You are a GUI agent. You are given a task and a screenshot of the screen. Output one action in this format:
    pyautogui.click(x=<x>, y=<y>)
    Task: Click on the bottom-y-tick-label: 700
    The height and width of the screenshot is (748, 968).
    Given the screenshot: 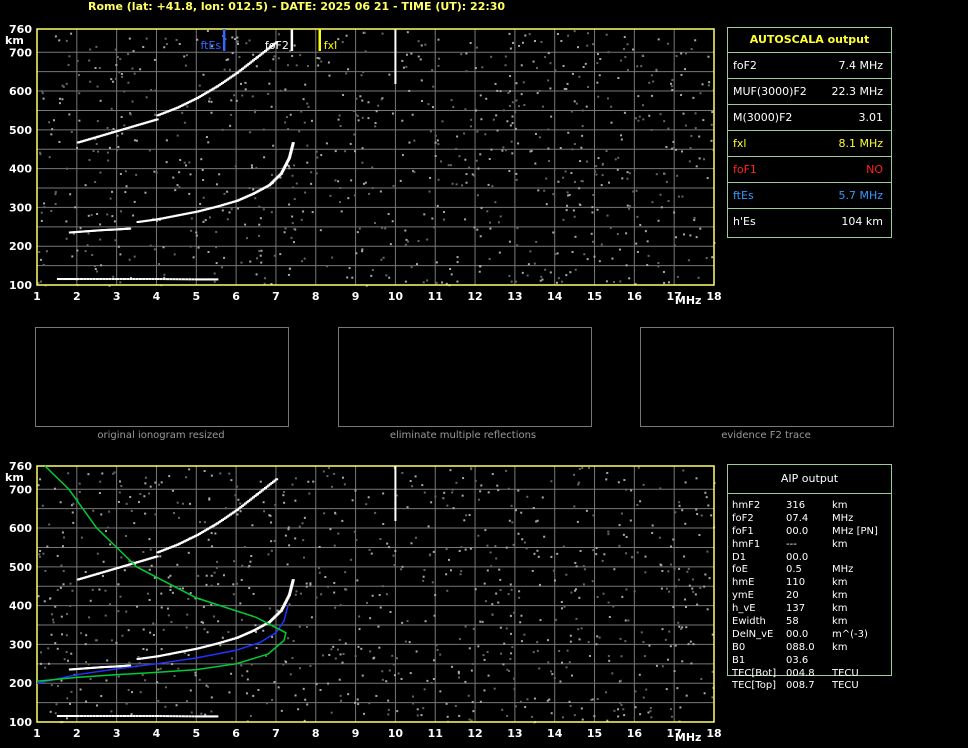 What is the action you would take?
    pyautogui.click(x=20, y=489)
    